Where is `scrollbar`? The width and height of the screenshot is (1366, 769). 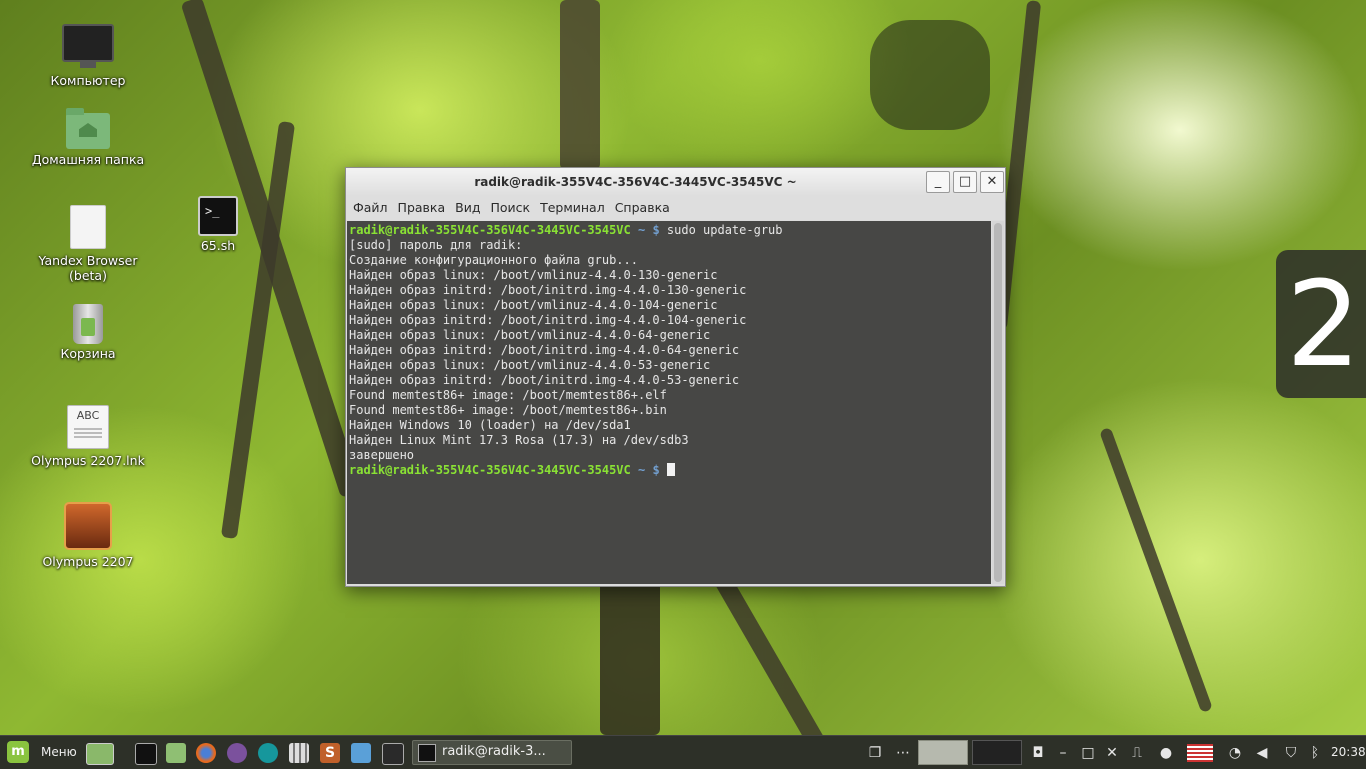 scrollbar is located at coordinates (998, 402).